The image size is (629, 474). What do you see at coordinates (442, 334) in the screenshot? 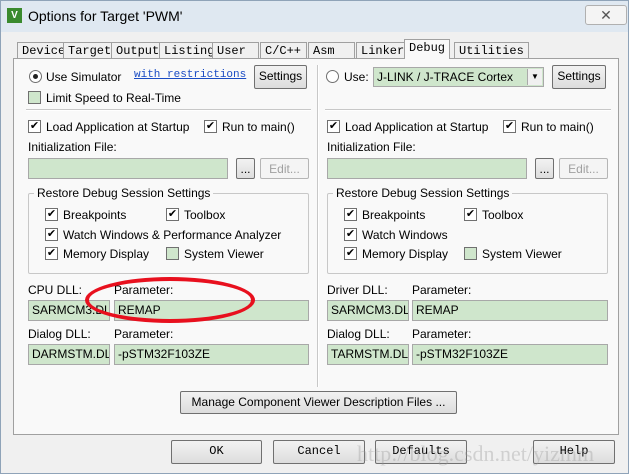
I see `right-dialog-param-label: Parameter:` at bounding box center [442, 334].